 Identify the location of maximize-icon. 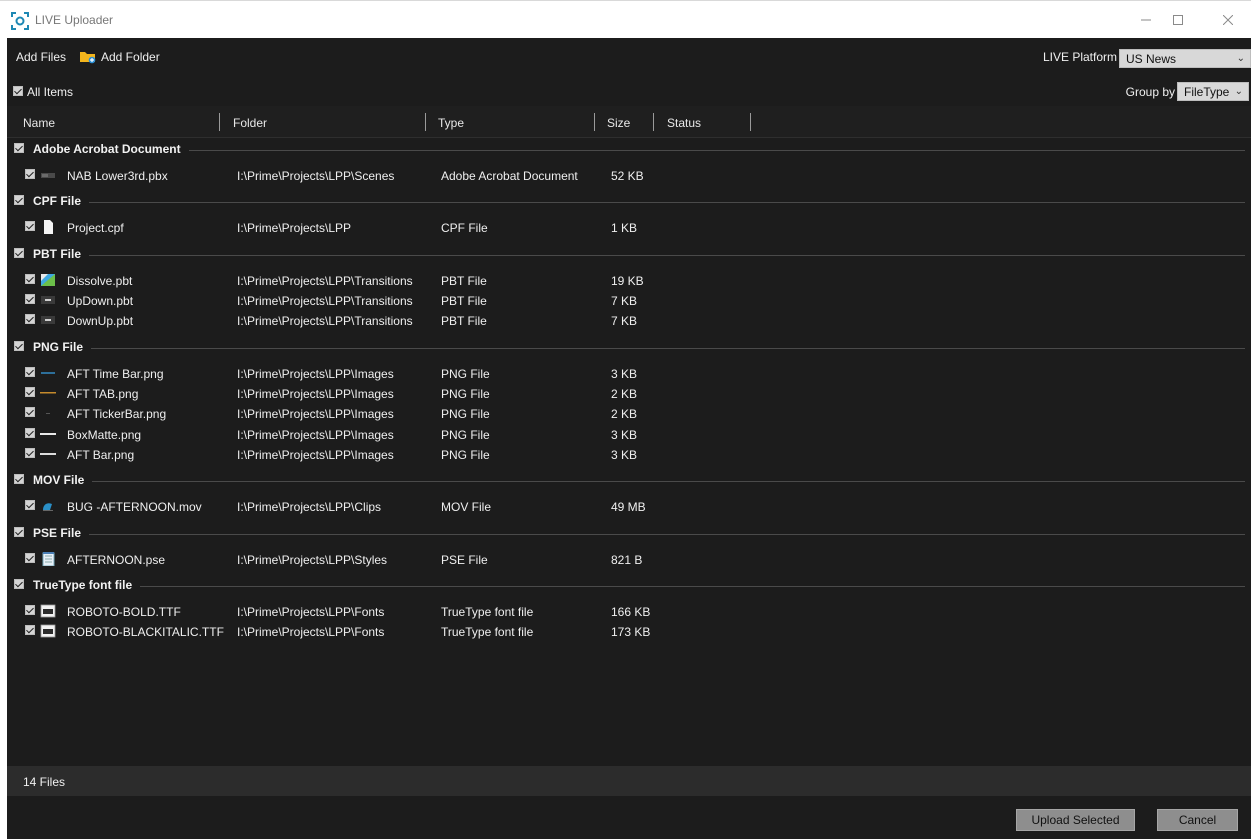
(1178, 20).